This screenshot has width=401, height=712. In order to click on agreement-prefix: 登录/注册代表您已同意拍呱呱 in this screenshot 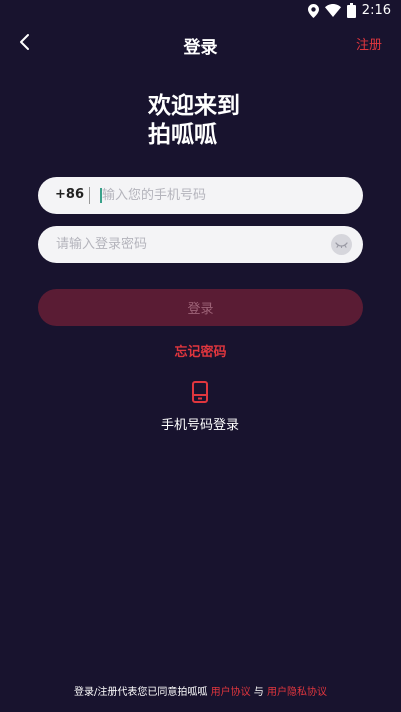, I will do `click(141, 692)`.